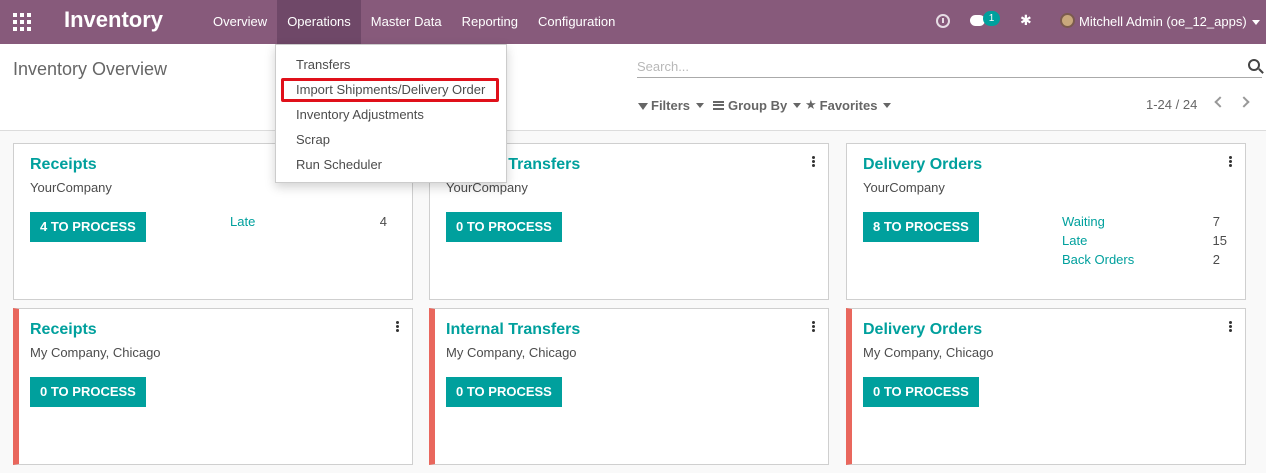  I want to click on user-menu: Mitchell Admin (oe_12_apps), so click(1163, 22).